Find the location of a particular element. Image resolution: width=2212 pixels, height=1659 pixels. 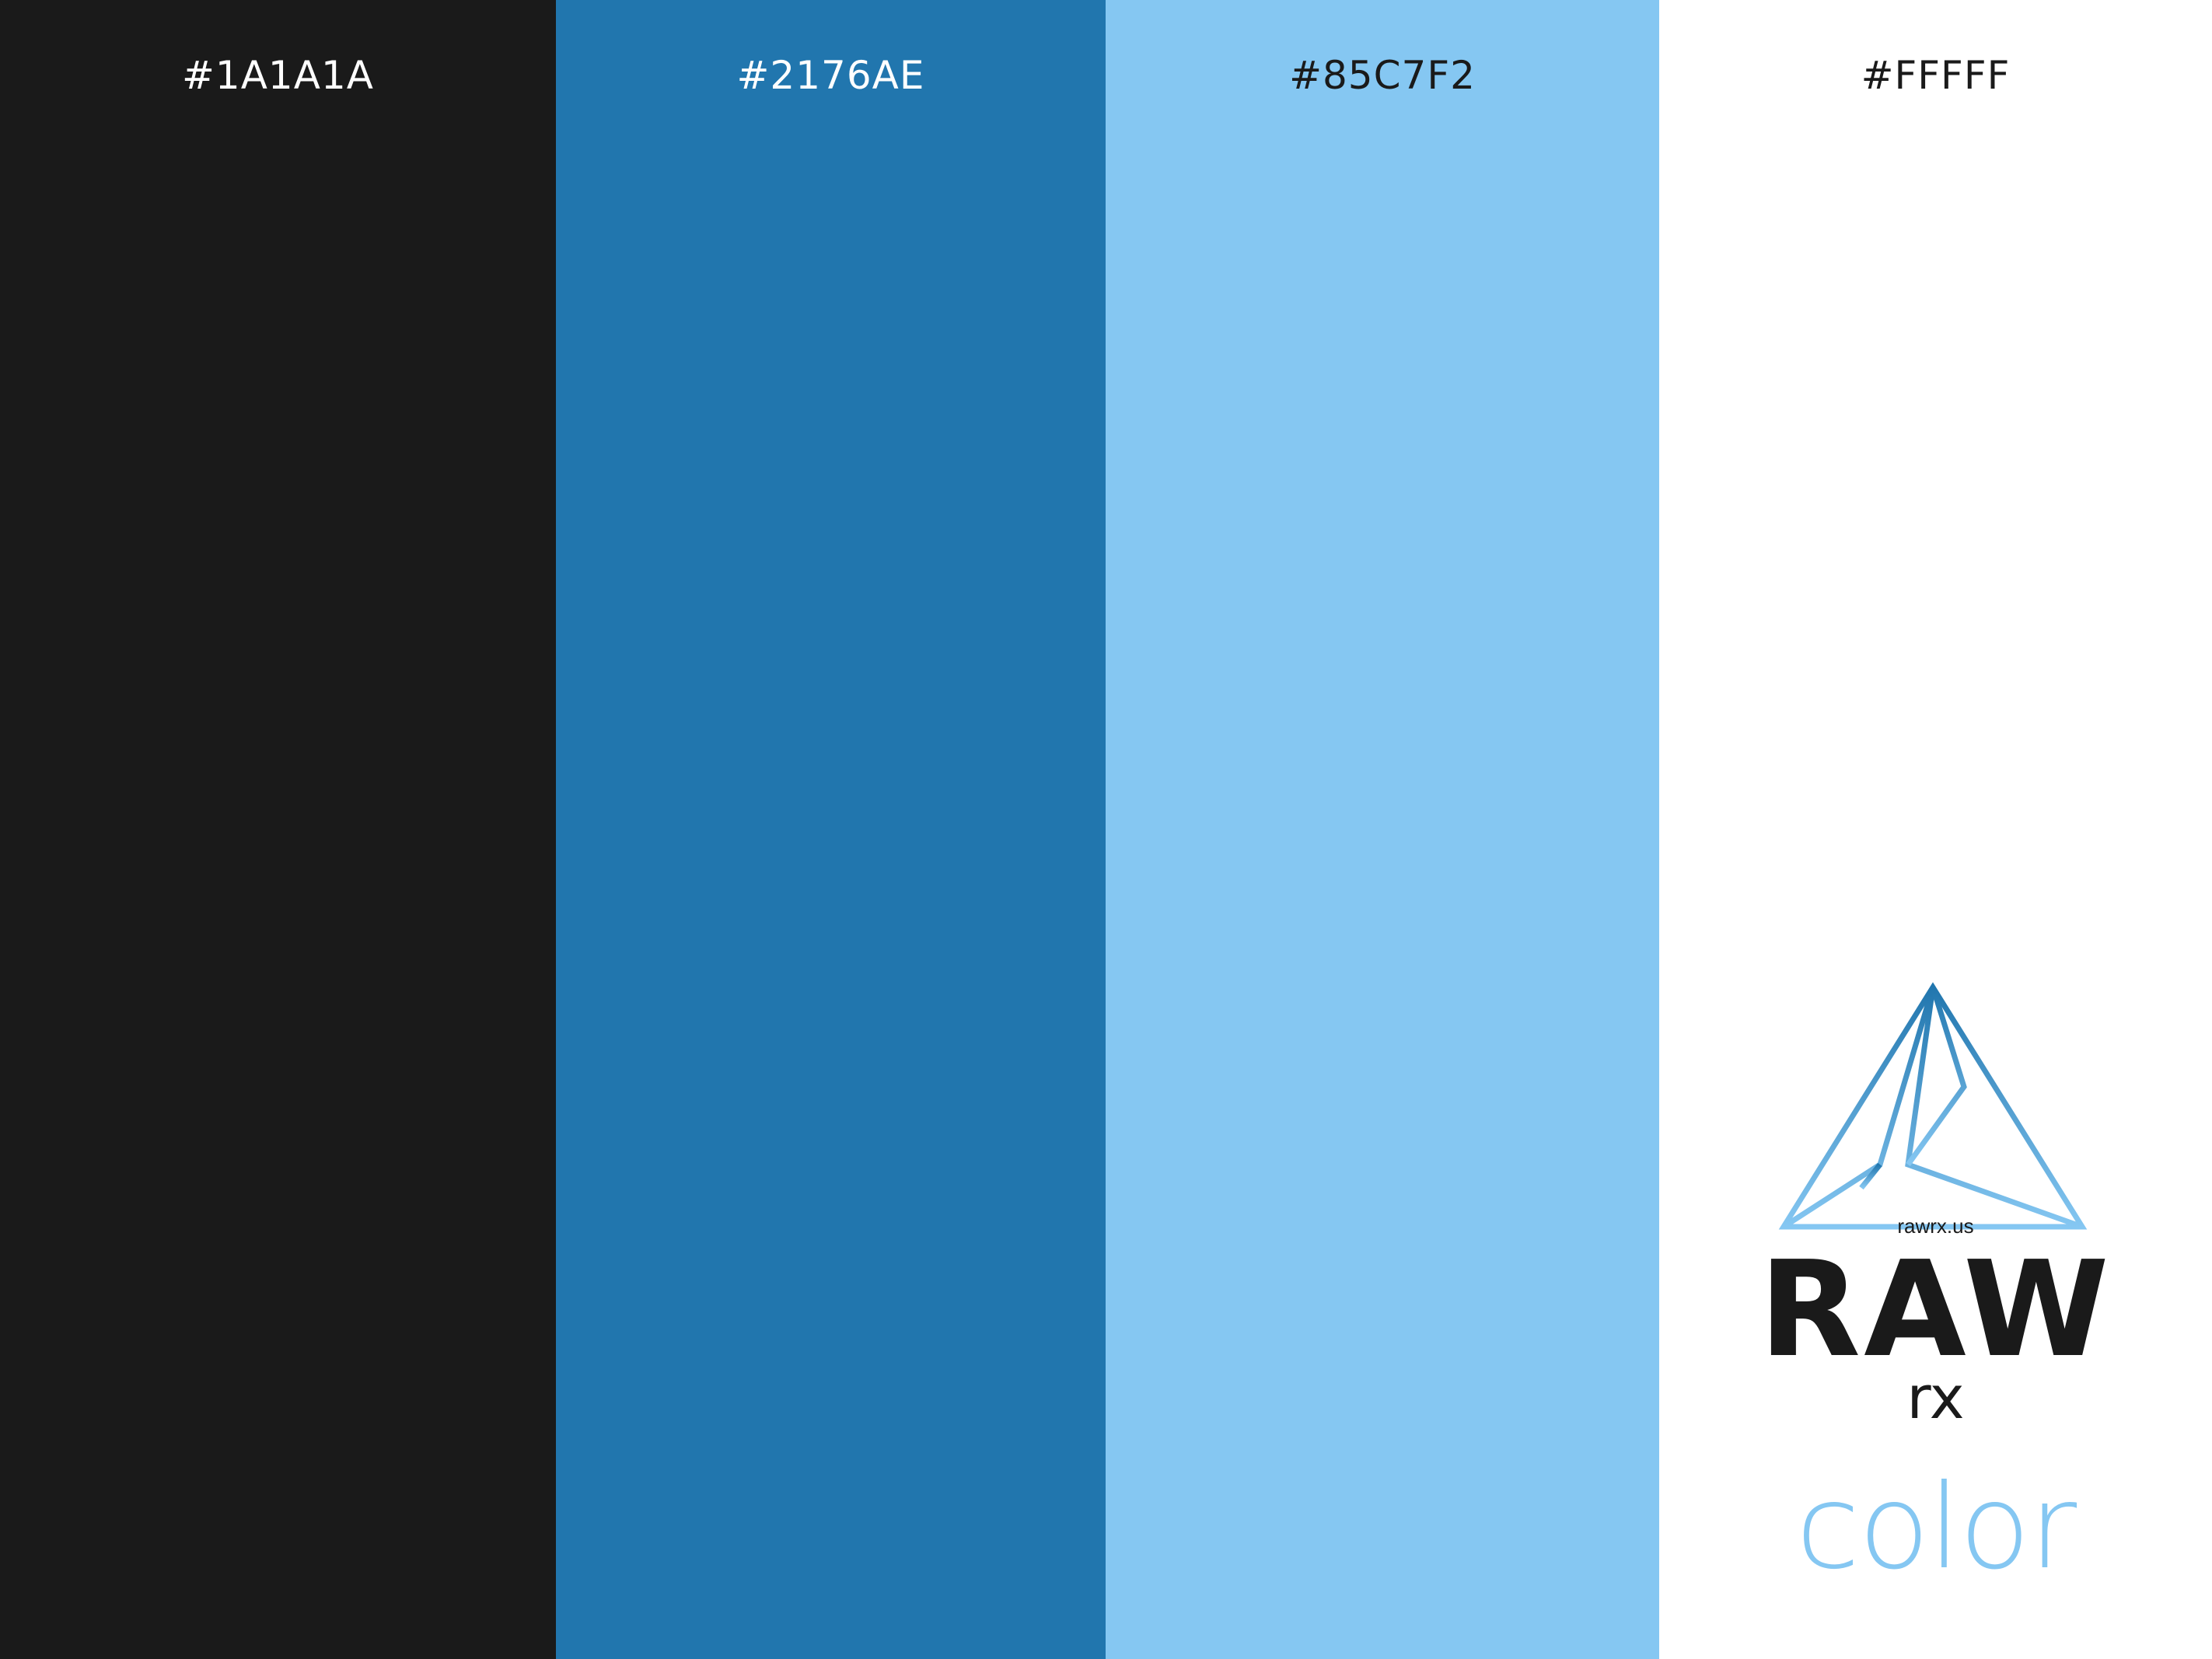

triangle-prism-icon is located at coordinates (1933, 1106).